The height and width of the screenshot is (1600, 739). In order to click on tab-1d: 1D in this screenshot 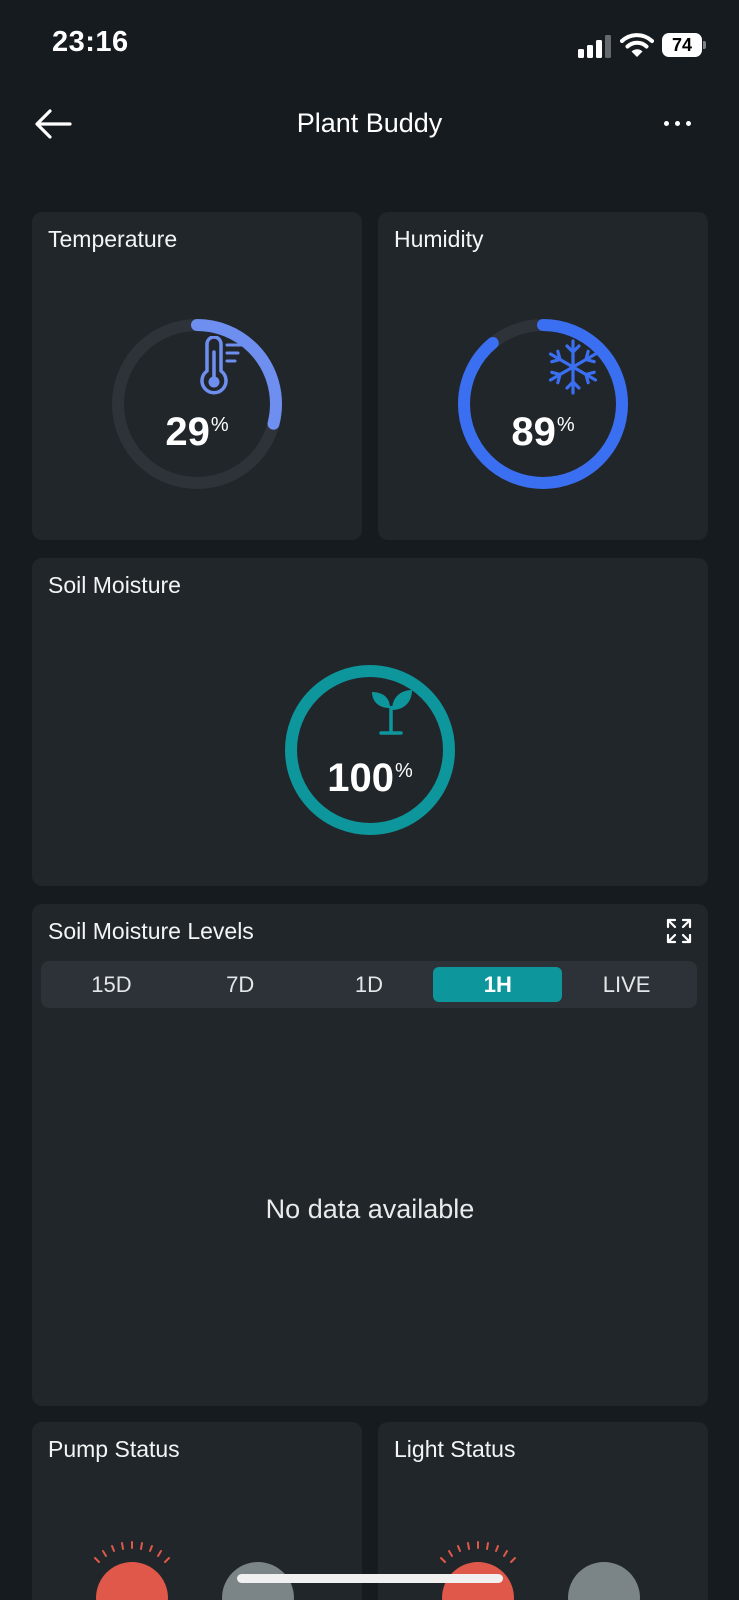, I will do `click(369, 984)`.